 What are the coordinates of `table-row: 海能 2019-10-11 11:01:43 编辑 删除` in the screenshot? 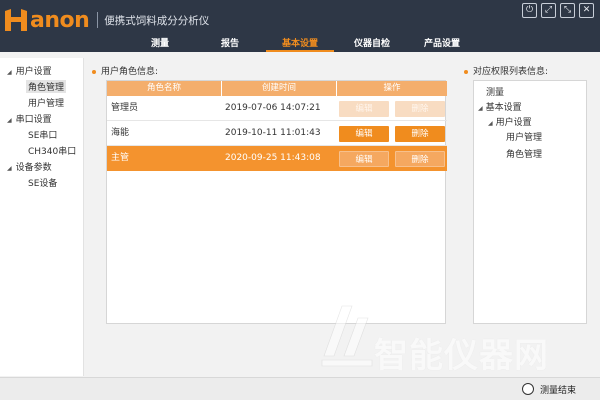 It's located at (277, 133).